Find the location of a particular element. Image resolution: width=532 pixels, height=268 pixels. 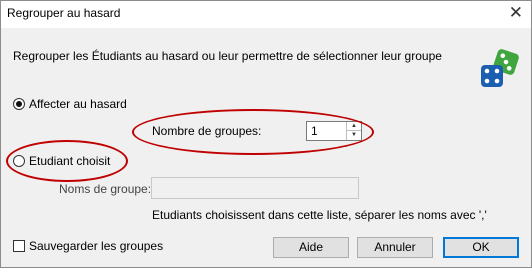

group-names-label: Noms de groupe: is located at coordinates (105, 189).